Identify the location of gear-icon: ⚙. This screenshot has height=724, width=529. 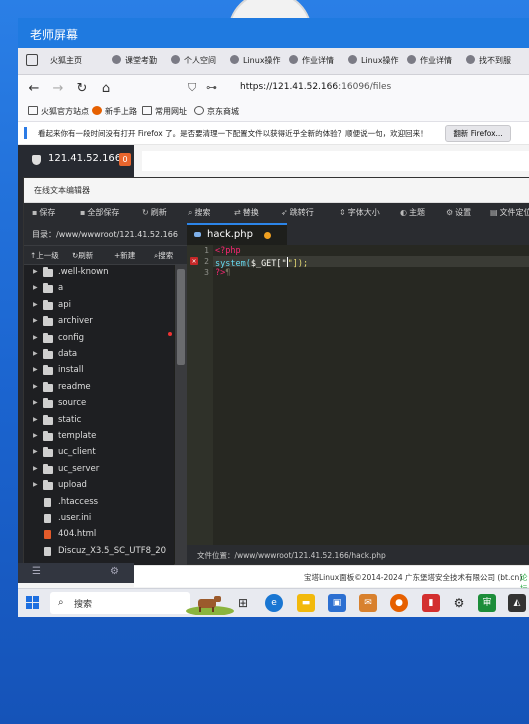
(114, 571).